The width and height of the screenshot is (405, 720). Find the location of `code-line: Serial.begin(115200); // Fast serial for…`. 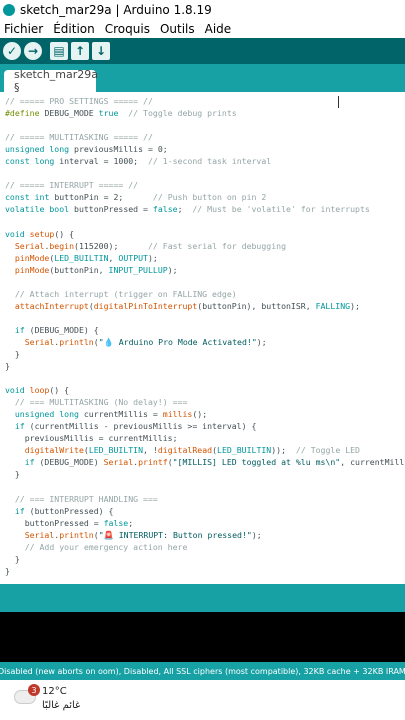

code-line: Serial.begin(115200); // Fast serial for… is located at coordinates (205, 246).